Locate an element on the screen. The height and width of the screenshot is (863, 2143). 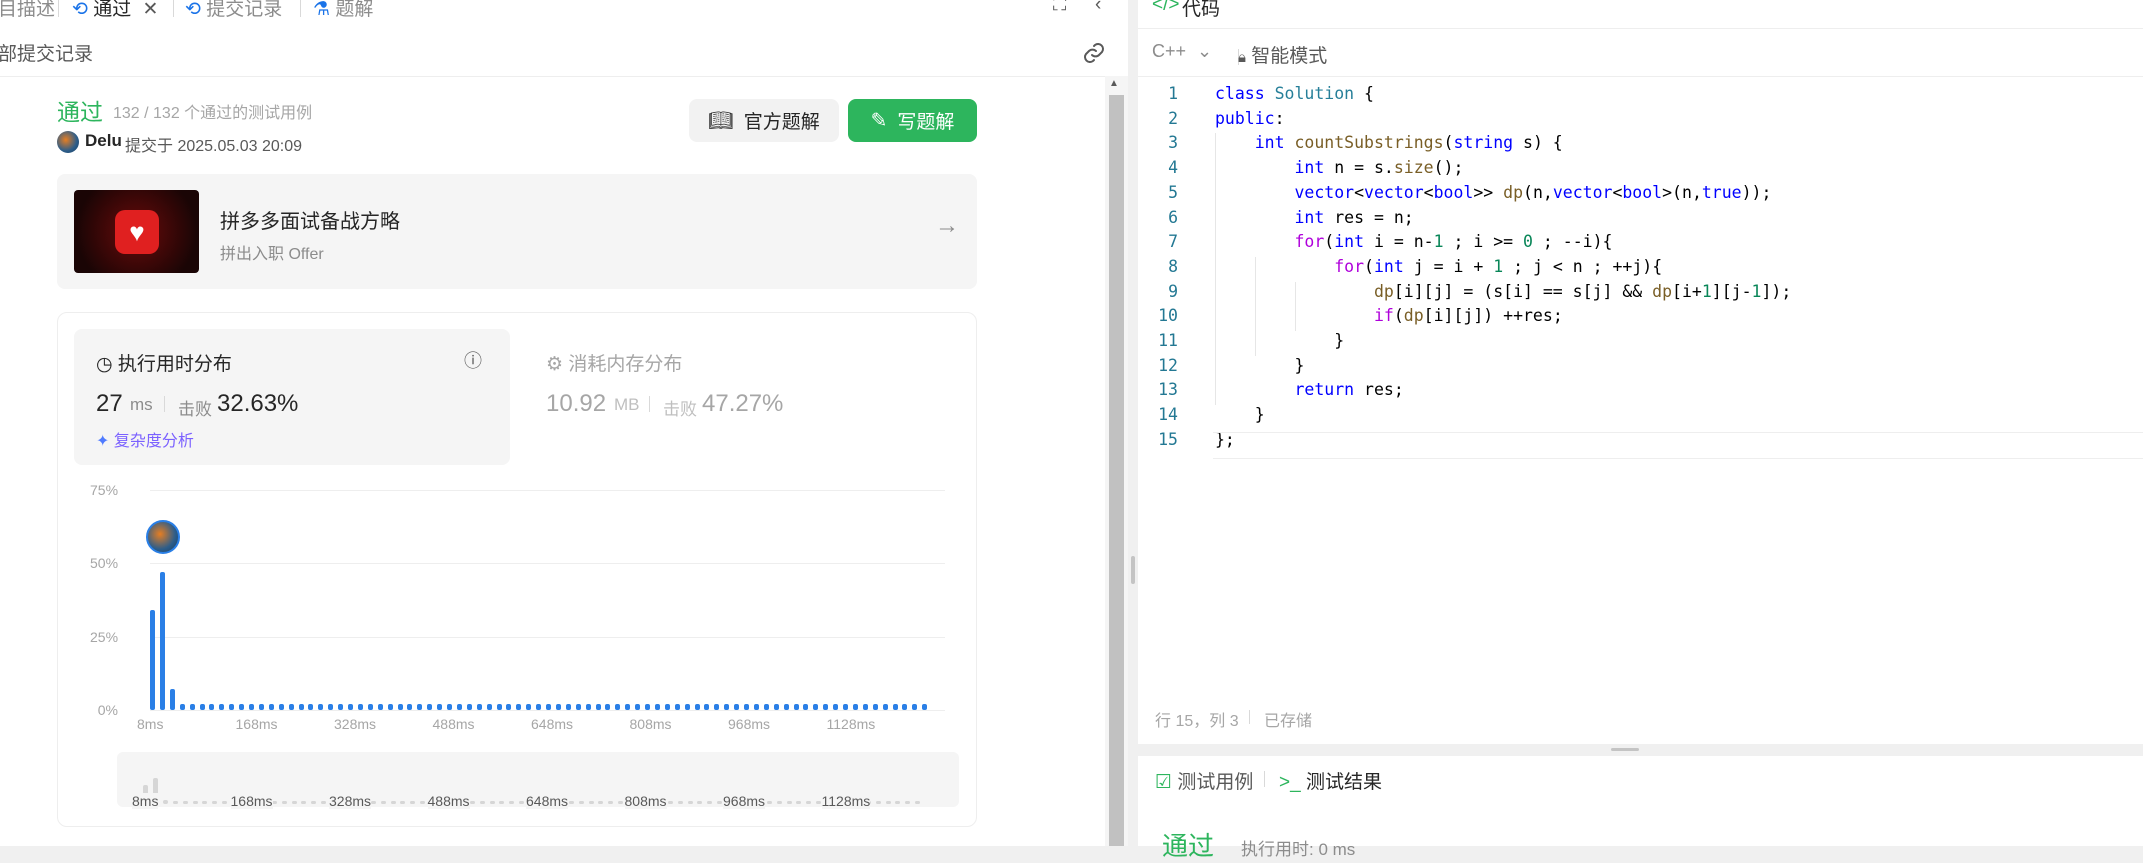
code-line: 12 } is located at coordinates (1640, 368).